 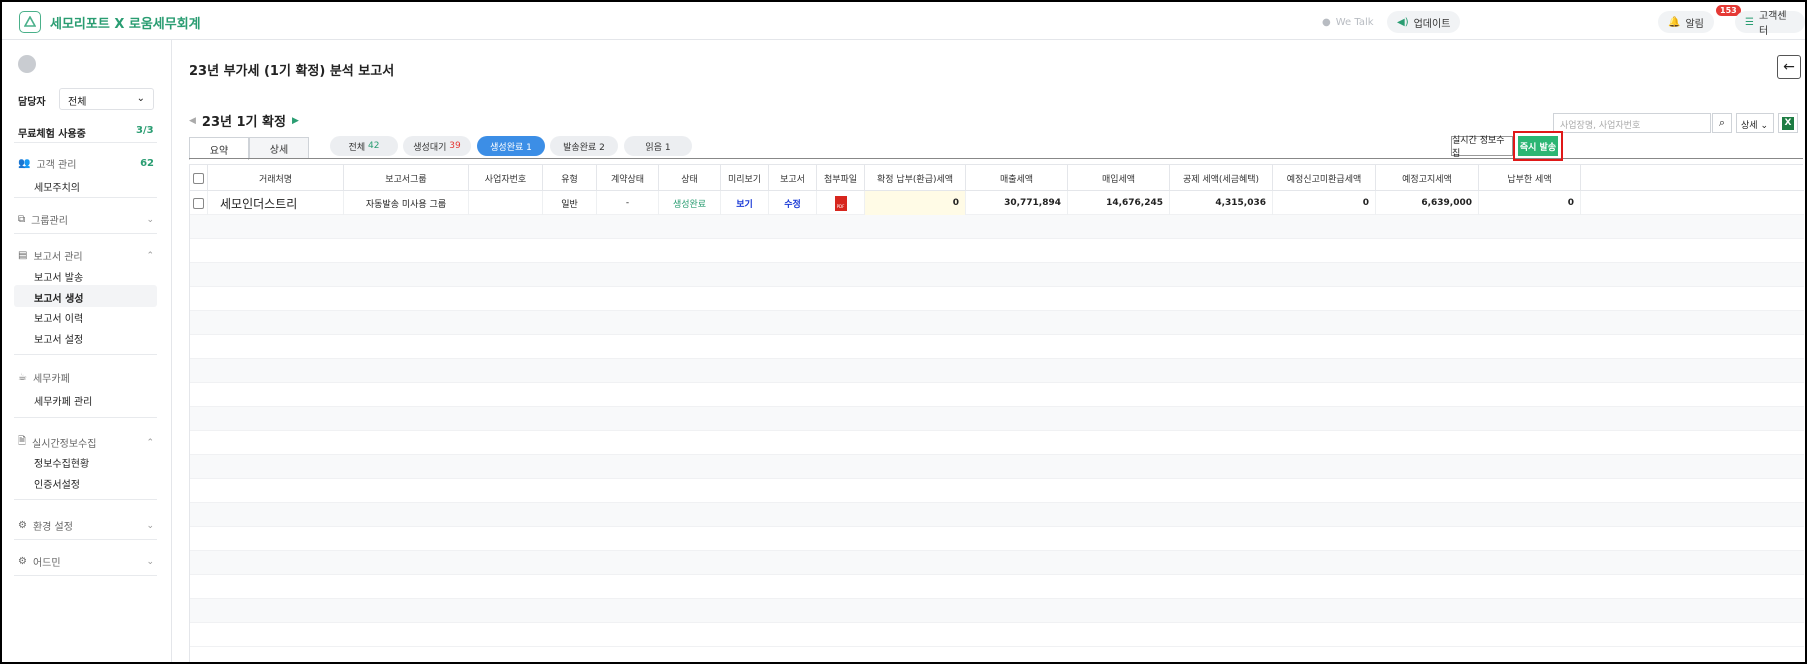 What do you see at coordinates (570, 178) in the screenshot?
I see `col-header: 유형` at bounding box center [570, 178].